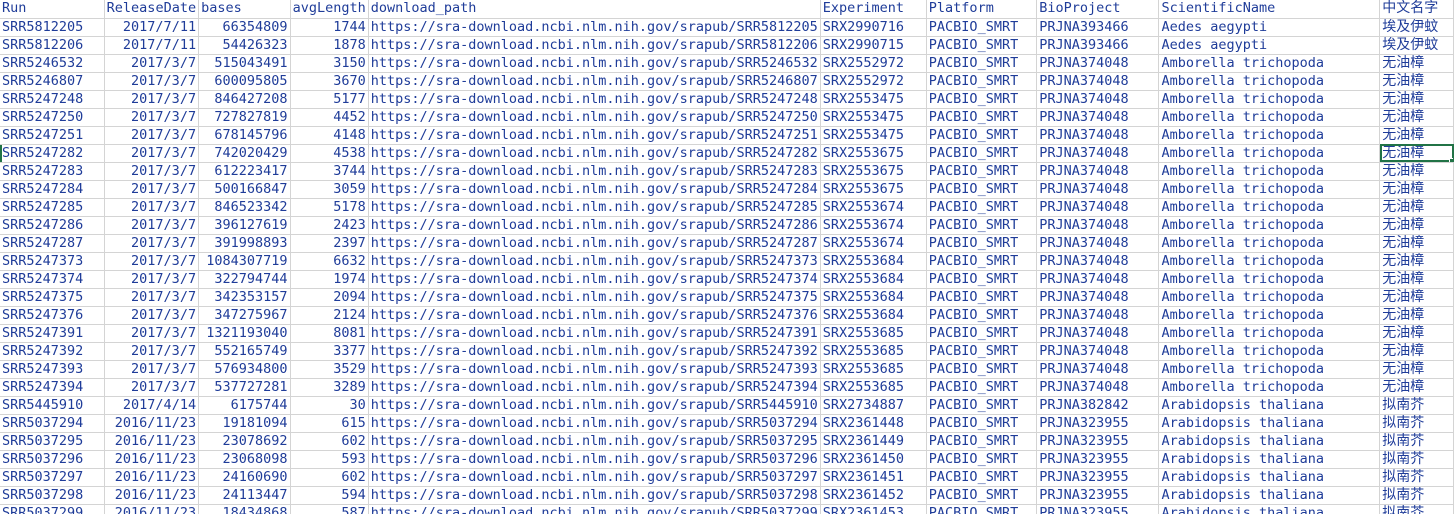 Image resolution: width=1454 pixels, height=514 pixels. Describe the element at coordinates (52, 387) in the screenshot. I see `cell-run: SRR5247394` at that location.